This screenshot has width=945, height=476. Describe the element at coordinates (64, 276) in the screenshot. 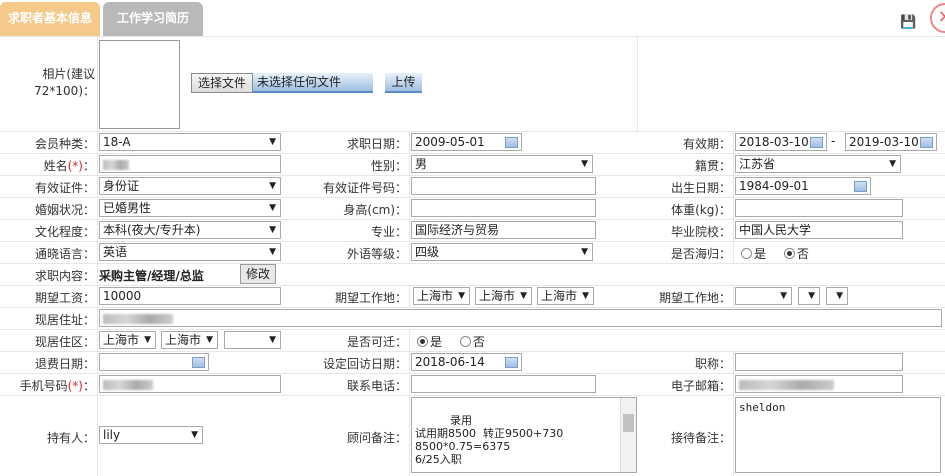

I see `job-content-label: 求职内容：` at that location.